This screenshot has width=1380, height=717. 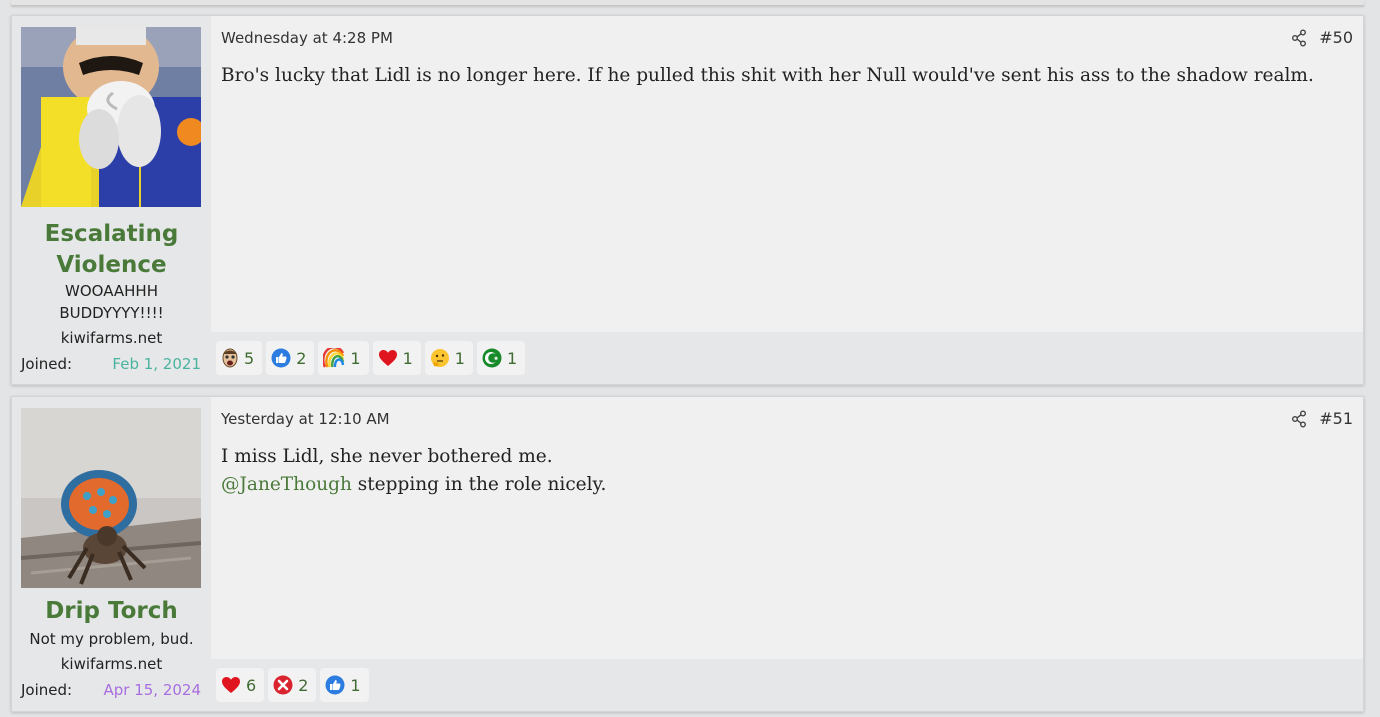 I want to click on user-title: Not my problem, bud., so click(x=111, y=639).